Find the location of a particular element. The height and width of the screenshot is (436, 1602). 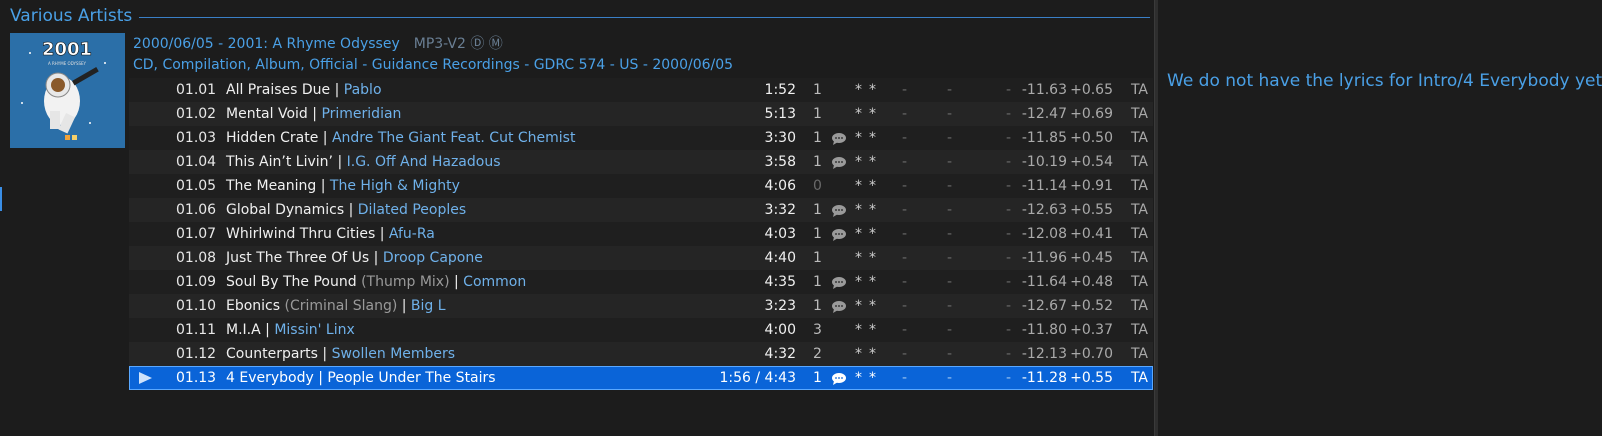

track-number: 01.10 is located at coordinates (196, 306).